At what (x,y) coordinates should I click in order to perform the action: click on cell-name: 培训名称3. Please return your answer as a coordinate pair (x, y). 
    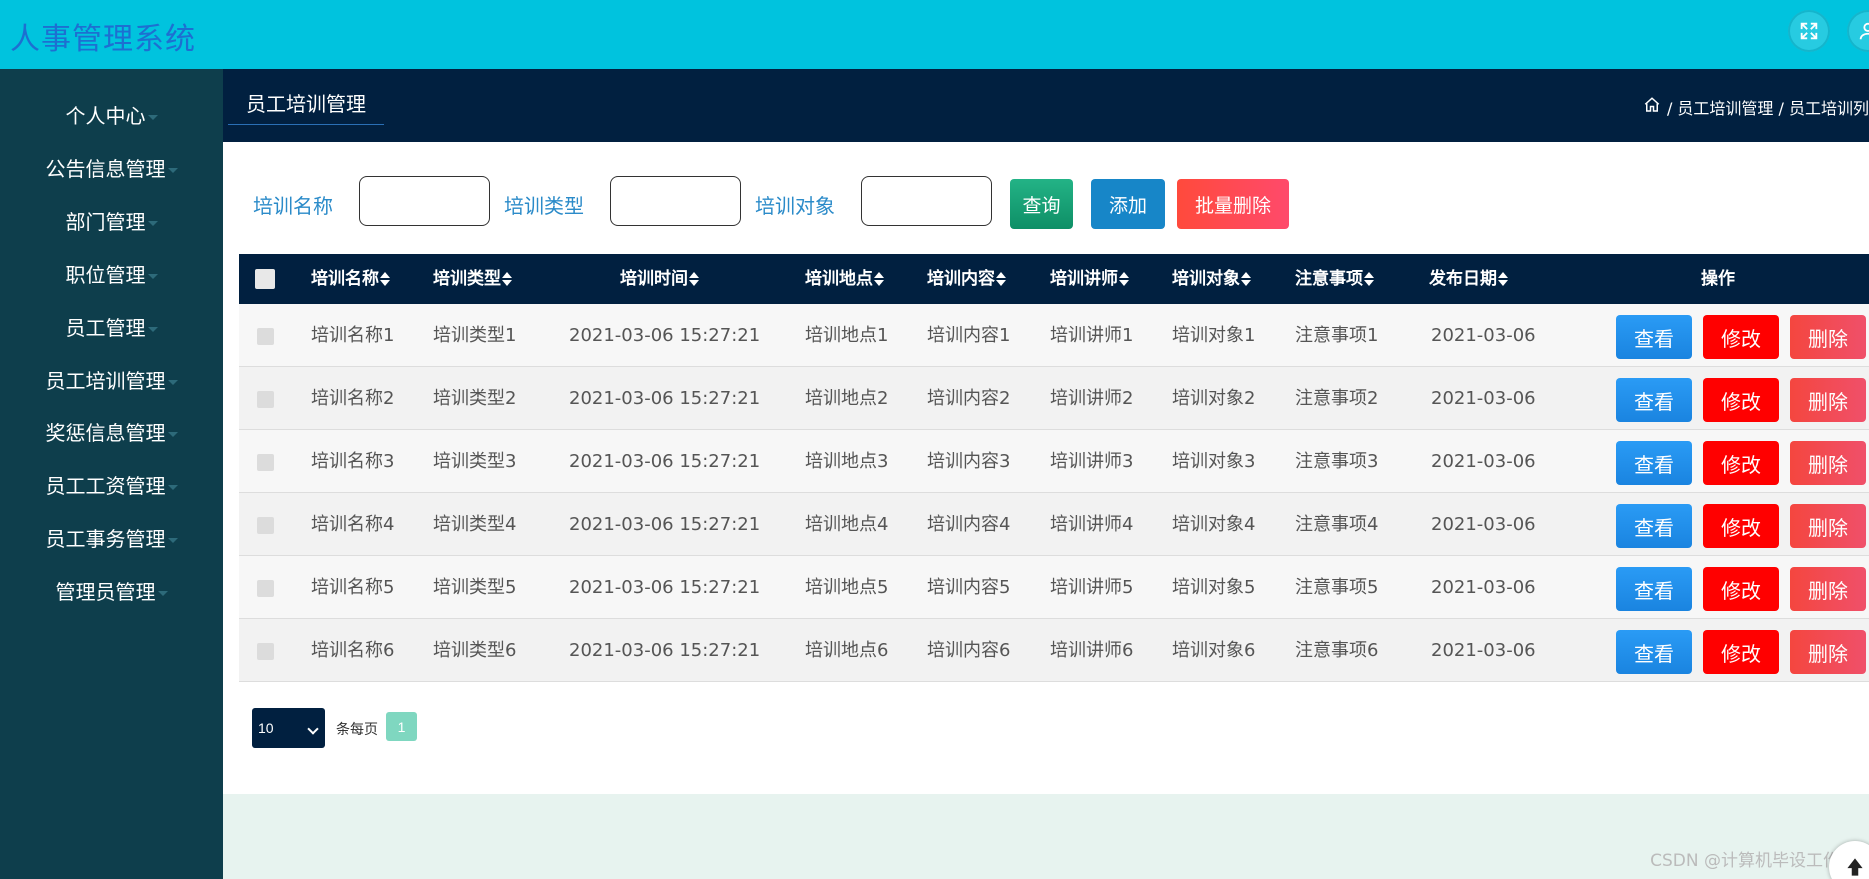
    Looking at the image, I should click on (353, 461).